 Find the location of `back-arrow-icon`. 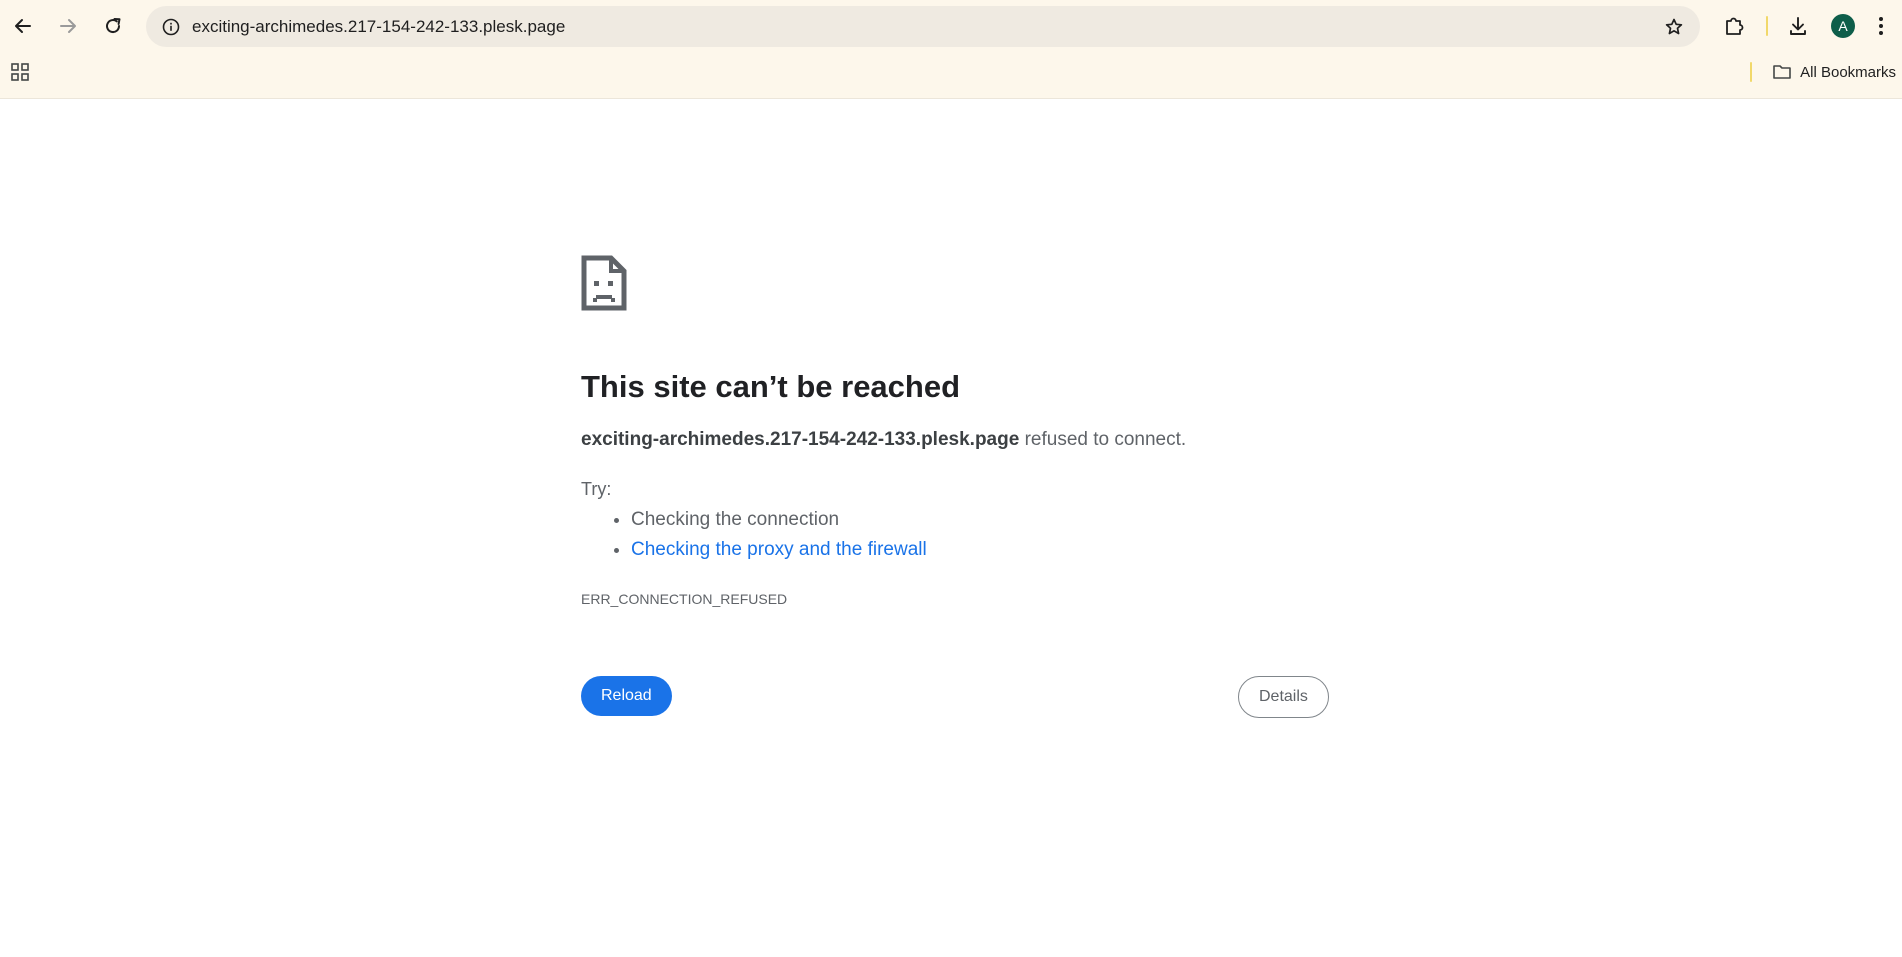

back-arrow-icon is located at coordinates (23, 26).